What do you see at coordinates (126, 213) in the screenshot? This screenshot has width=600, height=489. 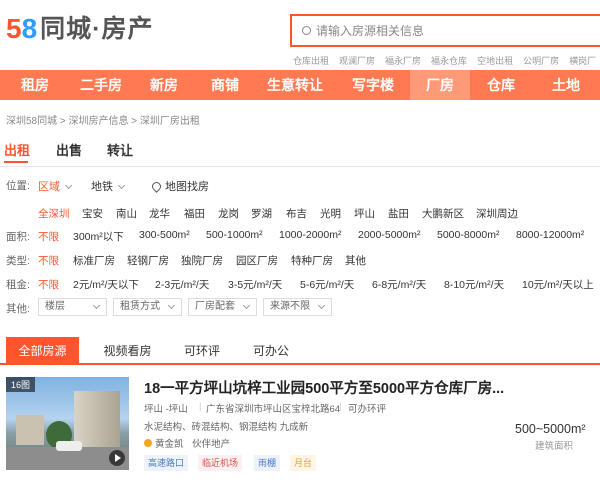 I see `district-option: 南山` at bounding box center [126, 213].